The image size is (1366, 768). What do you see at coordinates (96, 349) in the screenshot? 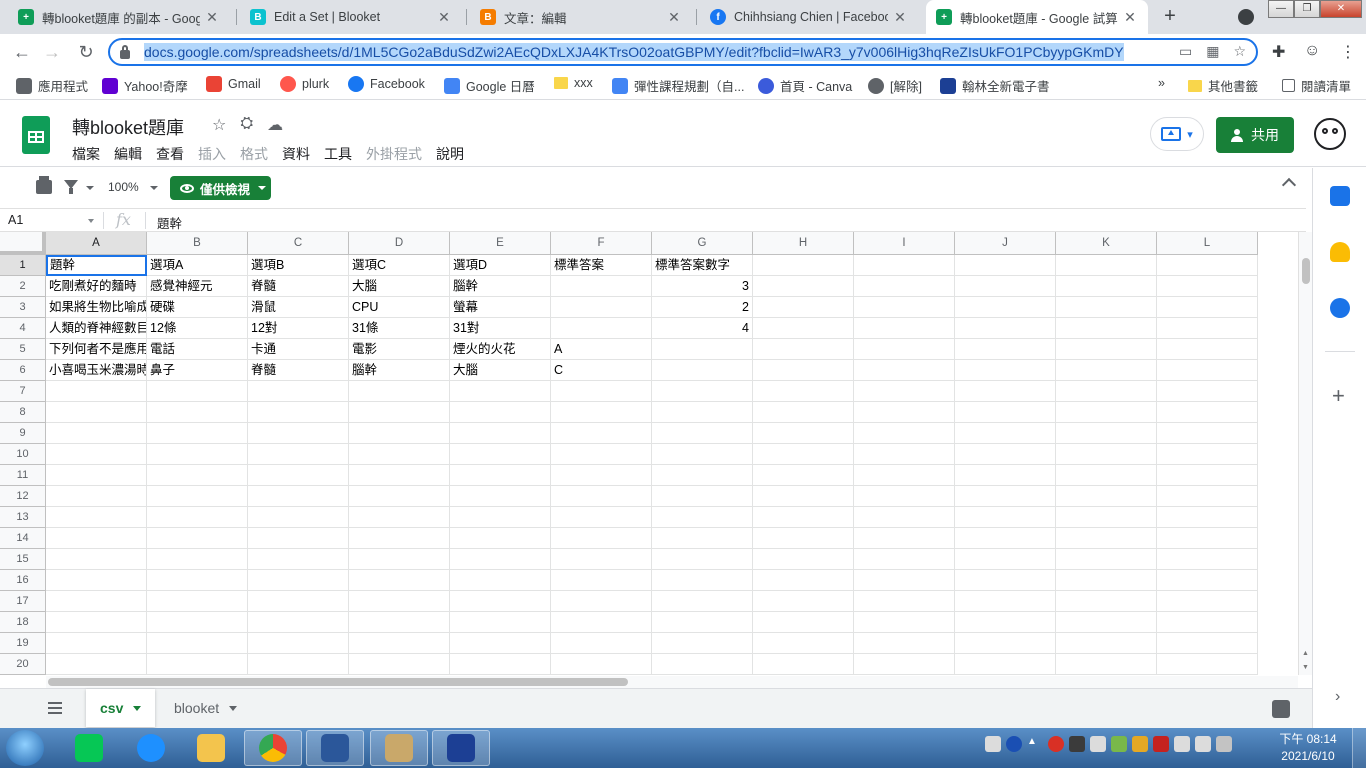
I see `grid-cell: 下列何者不是應用` at bounding box center [96, 349].